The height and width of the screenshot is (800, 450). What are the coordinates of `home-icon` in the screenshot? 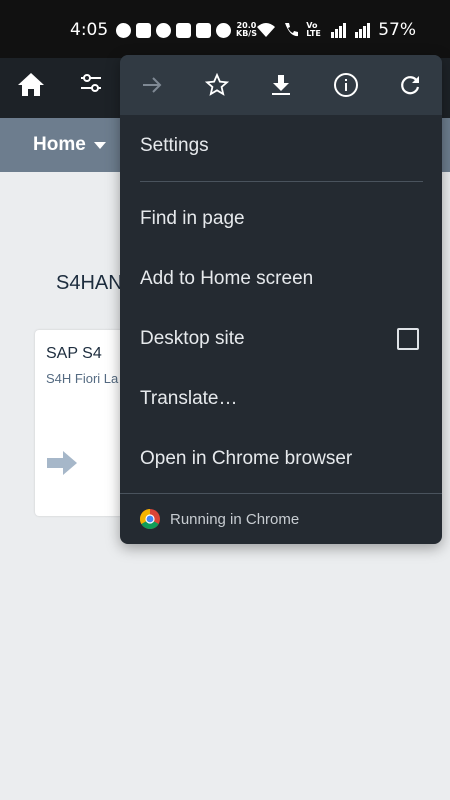 It's located at (31, 85).